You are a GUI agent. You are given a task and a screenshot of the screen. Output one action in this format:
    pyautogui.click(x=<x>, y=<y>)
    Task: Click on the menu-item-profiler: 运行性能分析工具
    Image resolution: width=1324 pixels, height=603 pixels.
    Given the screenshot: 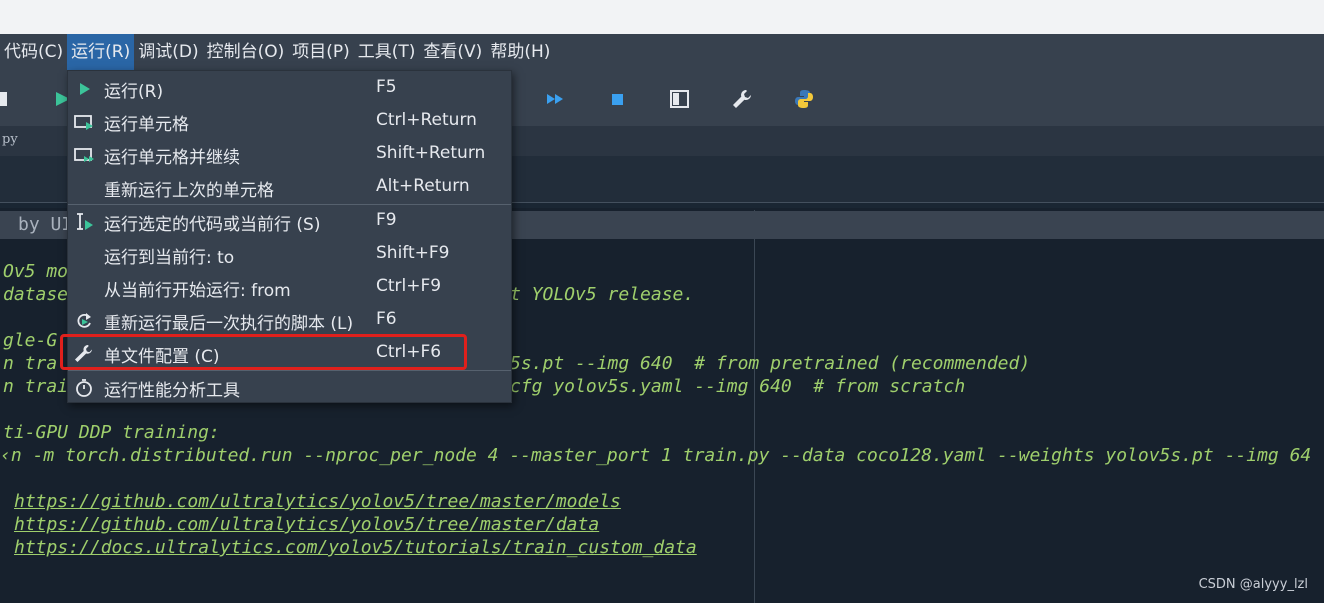 What is the action you would take?
    pyautogui.click(x=289, y=387)
    